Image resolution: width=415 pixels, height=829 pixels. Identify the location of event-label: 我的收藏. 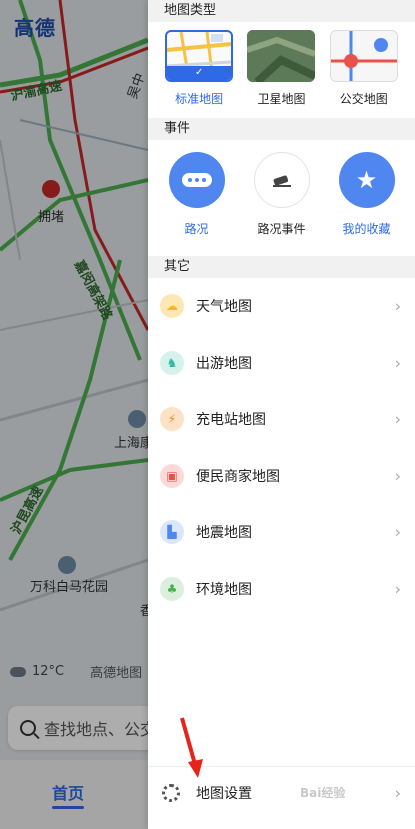
(366, 229).